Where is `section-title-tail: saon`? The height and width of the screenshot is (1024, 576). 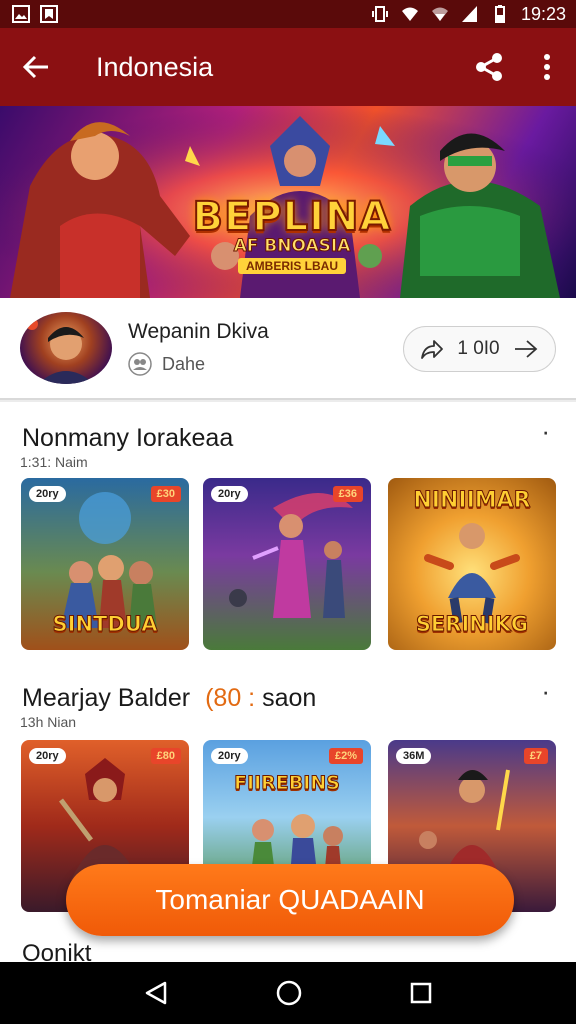 section-title-tail: saon is located at coordinates (289, 698).